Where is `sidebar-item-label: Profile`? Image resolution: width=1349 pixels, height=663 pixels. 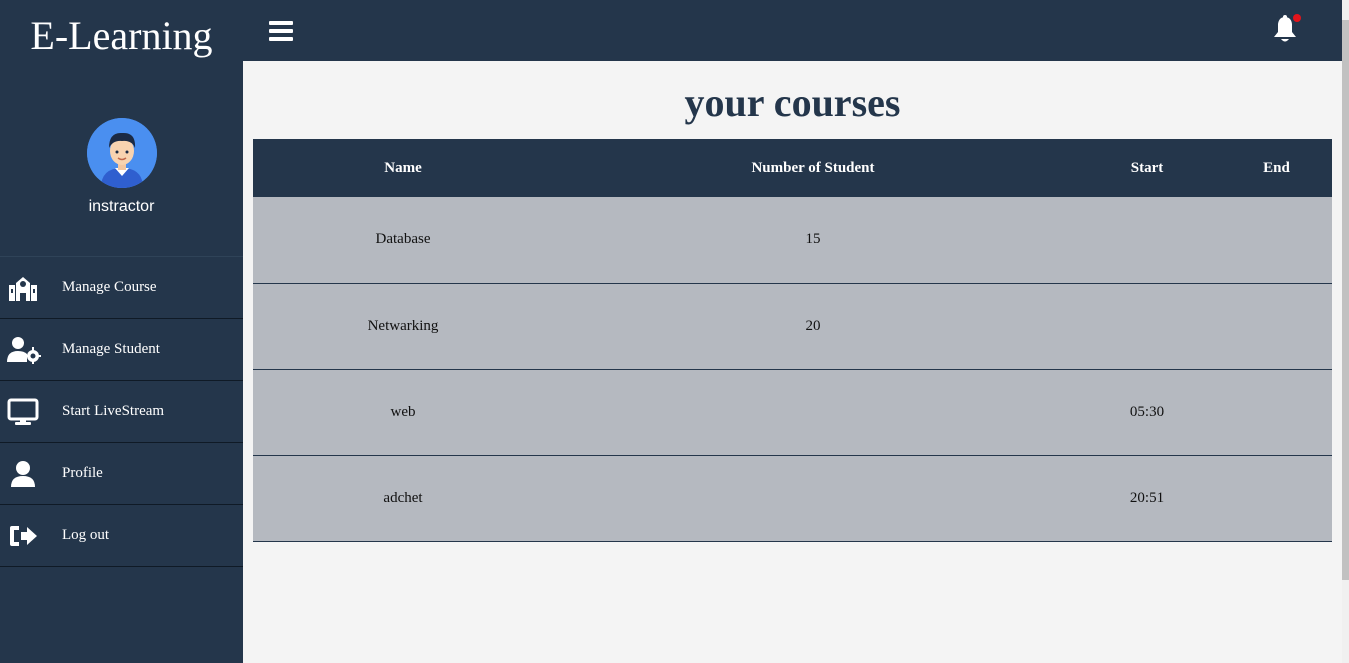
sidebar-item-label: Profile is located at coordinates (82, 473).